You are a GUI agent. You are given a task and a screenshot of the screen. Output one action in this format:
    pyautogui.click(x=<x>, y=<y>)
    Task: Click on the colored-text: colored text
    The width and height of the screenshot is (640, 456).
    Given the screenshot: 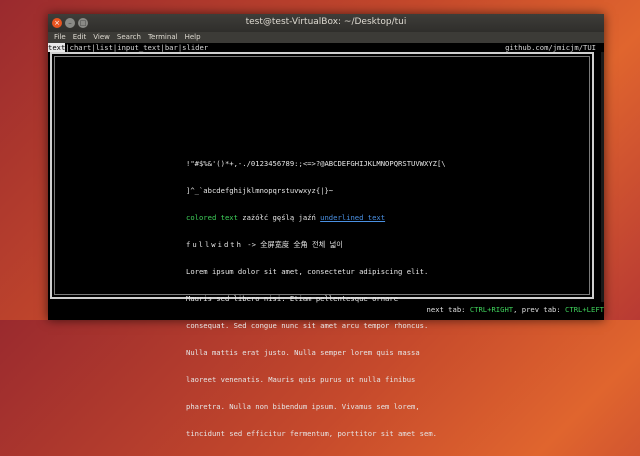 What is the action you would take?
    pyautogui.click(x=212, y=217)
    